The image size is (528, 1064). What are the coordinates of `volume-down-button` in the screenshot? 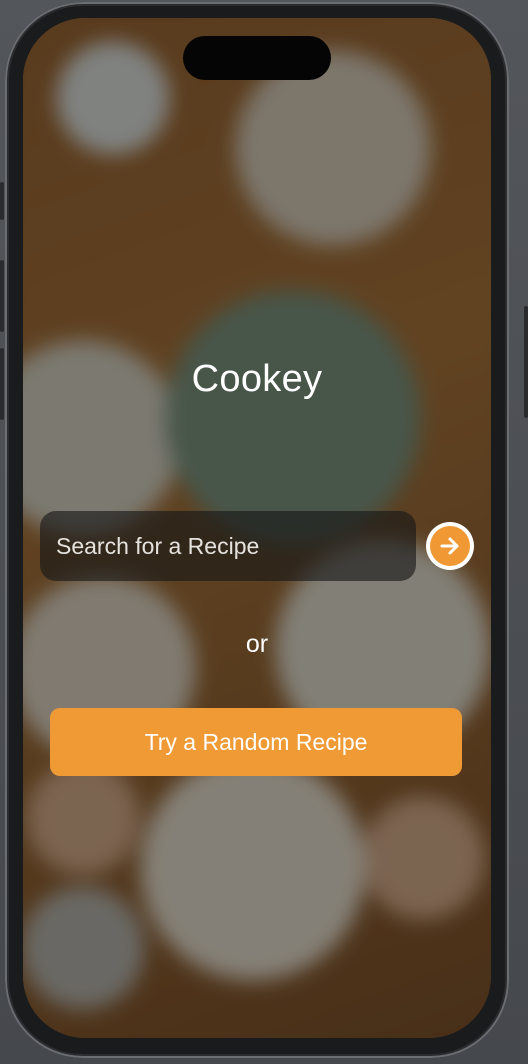 It's located at (2, 384).